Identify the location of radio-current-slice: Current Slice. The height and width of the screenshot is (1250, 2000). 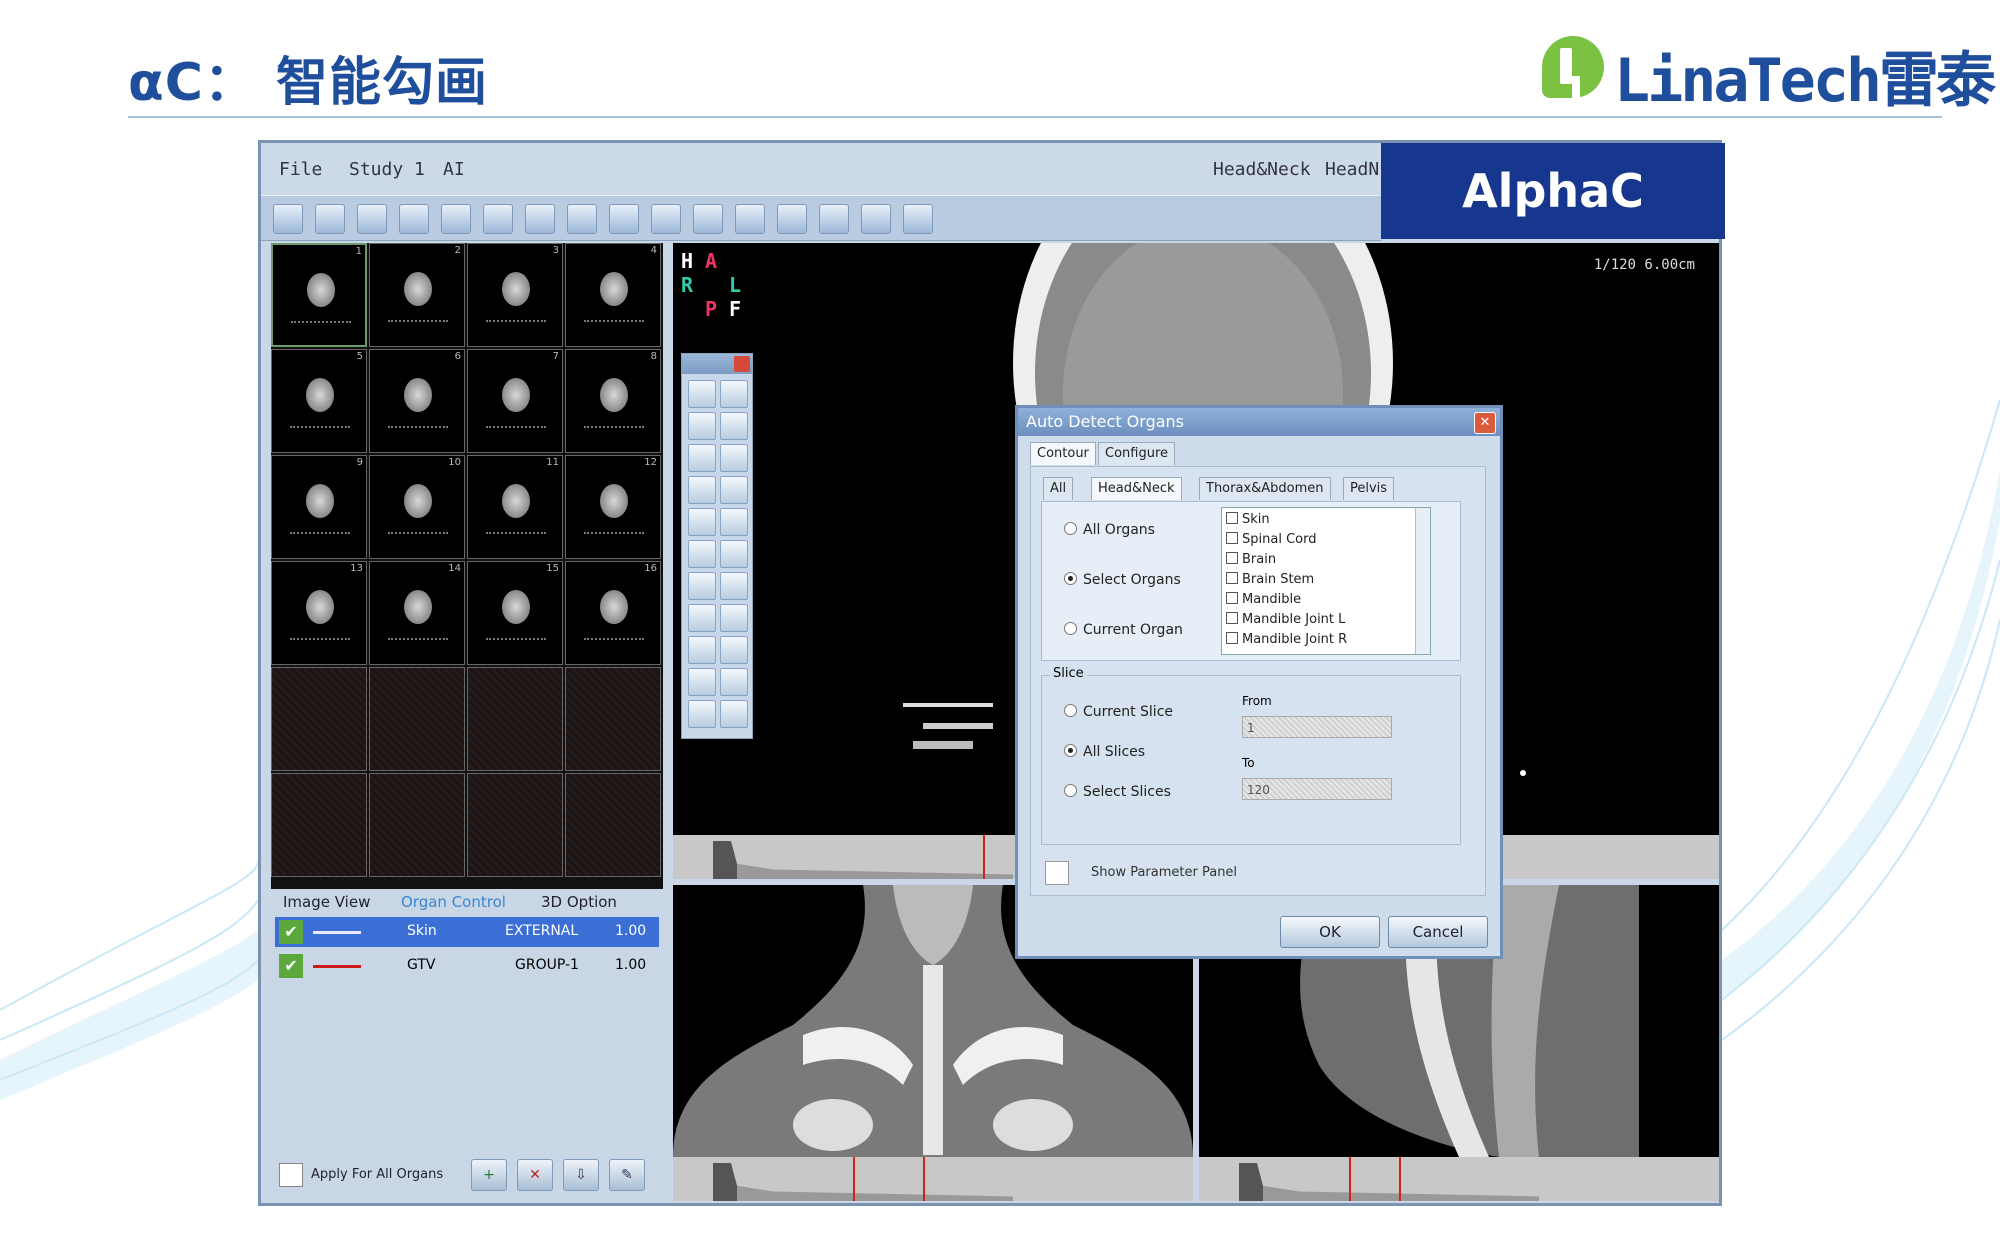
(1118, 712).